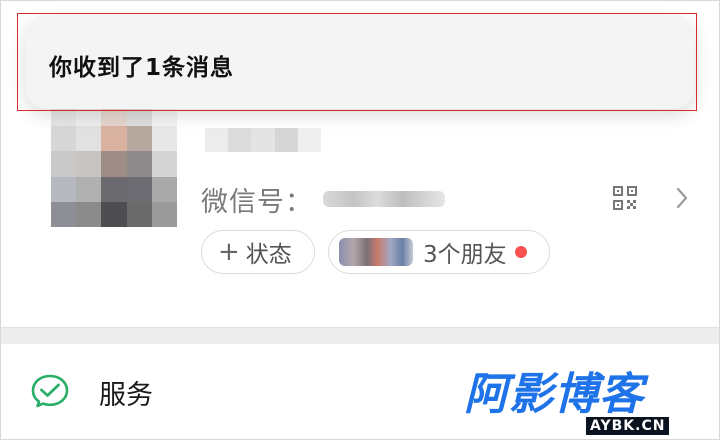 This screenshot has height=440, width=720. I want to click on wechat-id-row: 微信号：, so click(323, 199).